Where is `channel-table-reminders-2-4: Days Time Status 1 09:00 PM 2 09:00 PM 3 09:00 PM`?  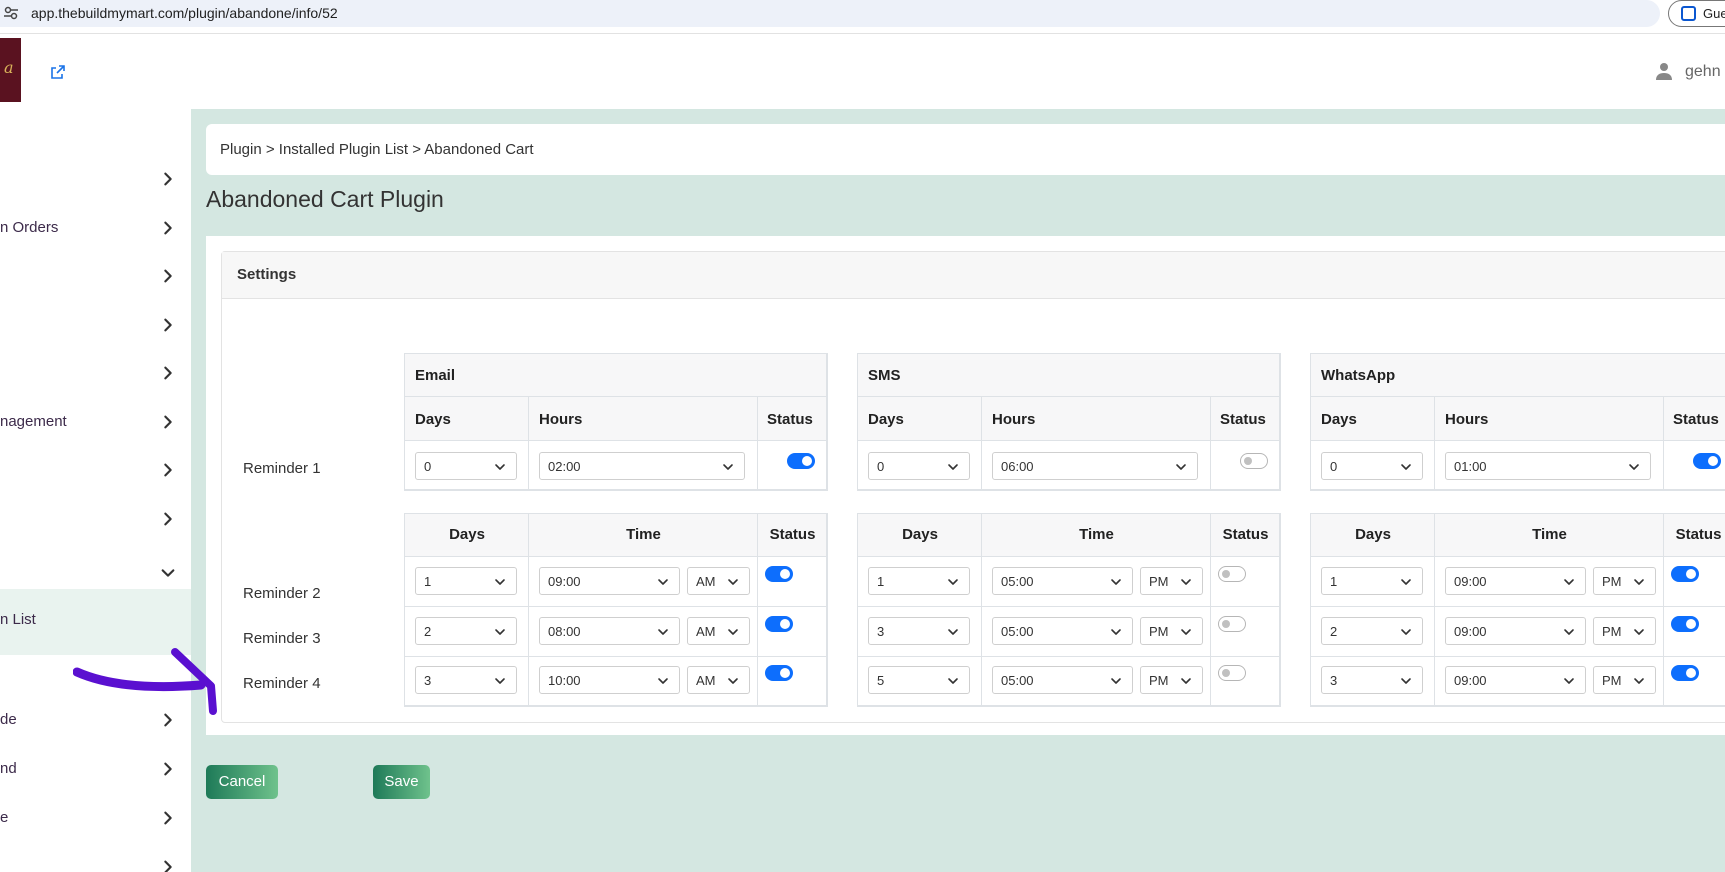
channel-table-reminders-2-4: Days Time Status 1 09:00 PM 2 09:00 PM 3 09:00 PM is located at coordinates (1517, 610).